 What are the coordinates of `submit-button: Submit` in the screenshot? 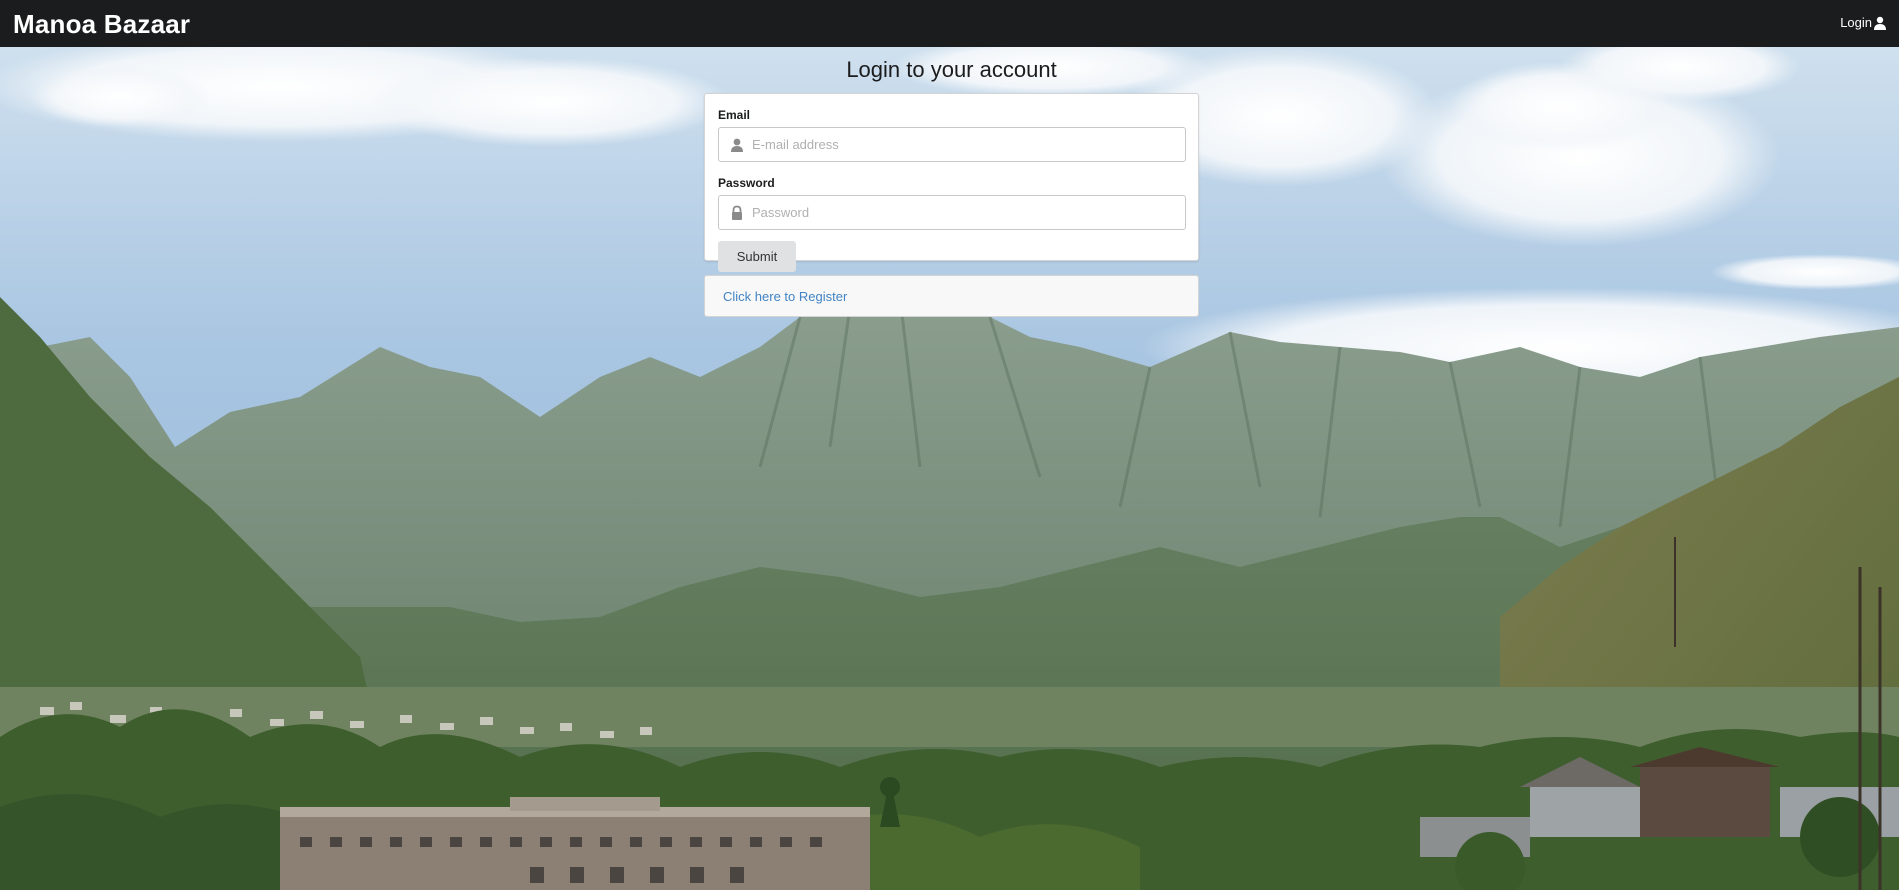 It's located at (757, 256).